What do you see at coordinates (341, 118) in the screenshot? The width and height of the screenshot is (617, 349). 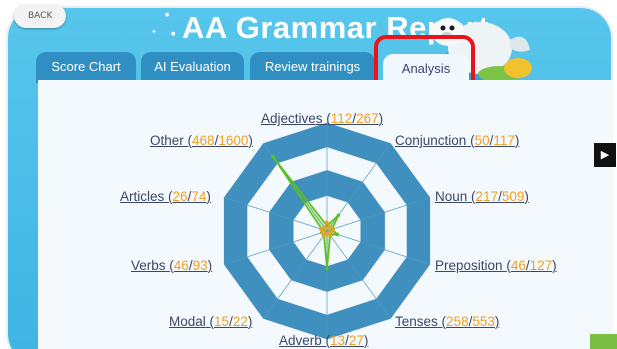 I see `axis-correct: 112` at bounding box center [341, 118].